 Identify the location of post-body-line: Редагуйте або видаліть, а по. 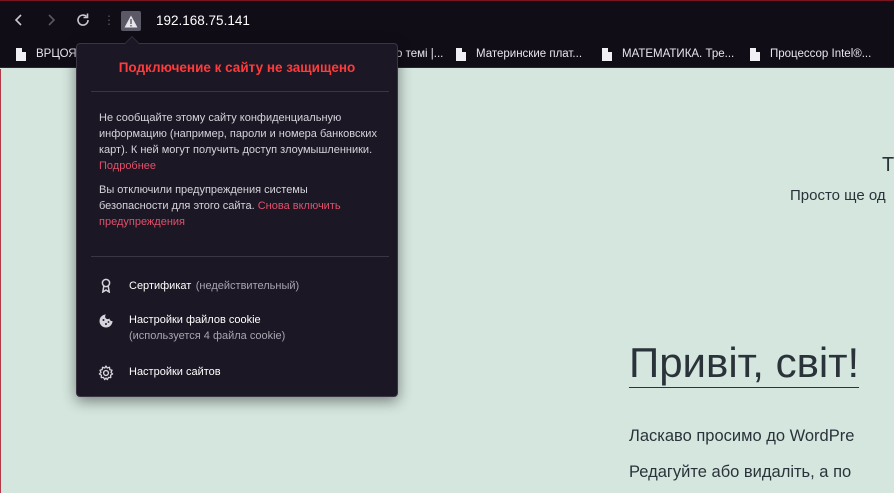
(740, 472).